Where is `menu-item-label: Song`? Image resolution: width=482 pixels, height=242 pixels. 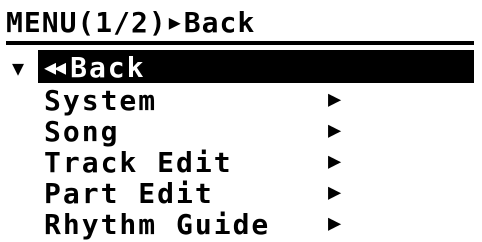
menu-item-label: Song is located at coordinates (82, 131).